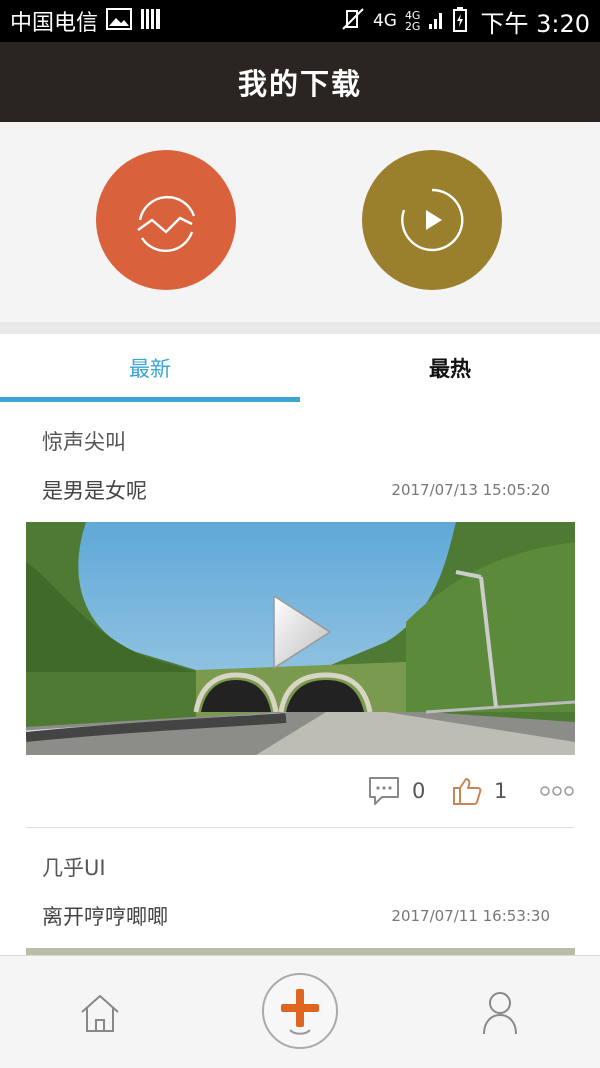  What do you see at coordinates (301, 632) in the screenshot?
I see `play-icon` at bounding box center [301, 632].